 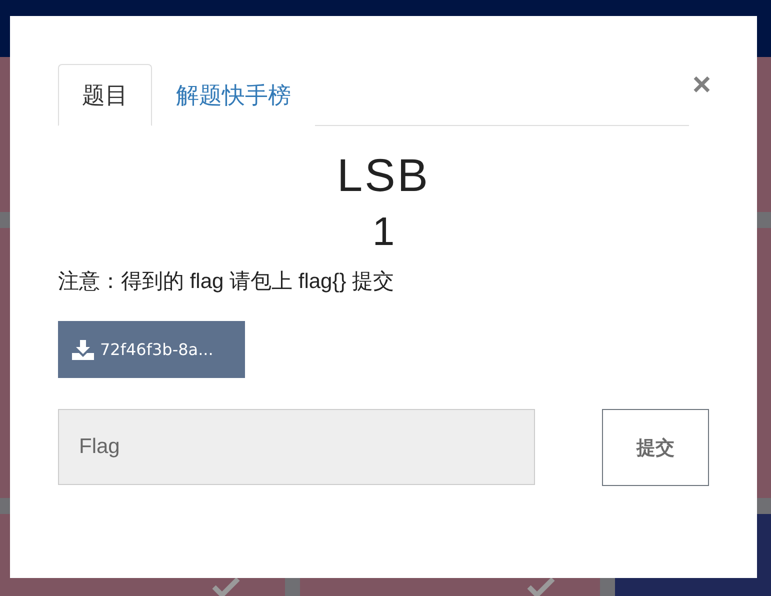 I want to click on download-icon, so click(x=83, y=350).